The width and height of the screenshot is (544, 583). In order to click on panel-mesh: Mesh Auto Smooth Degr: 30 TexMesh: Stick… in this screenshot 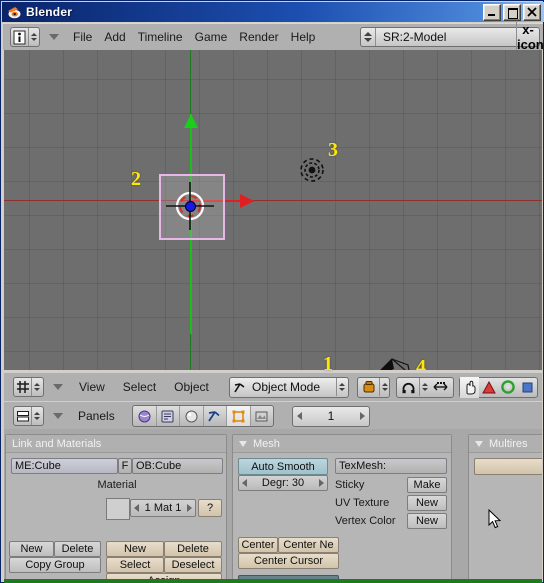, I will do `click(342, 507)`.